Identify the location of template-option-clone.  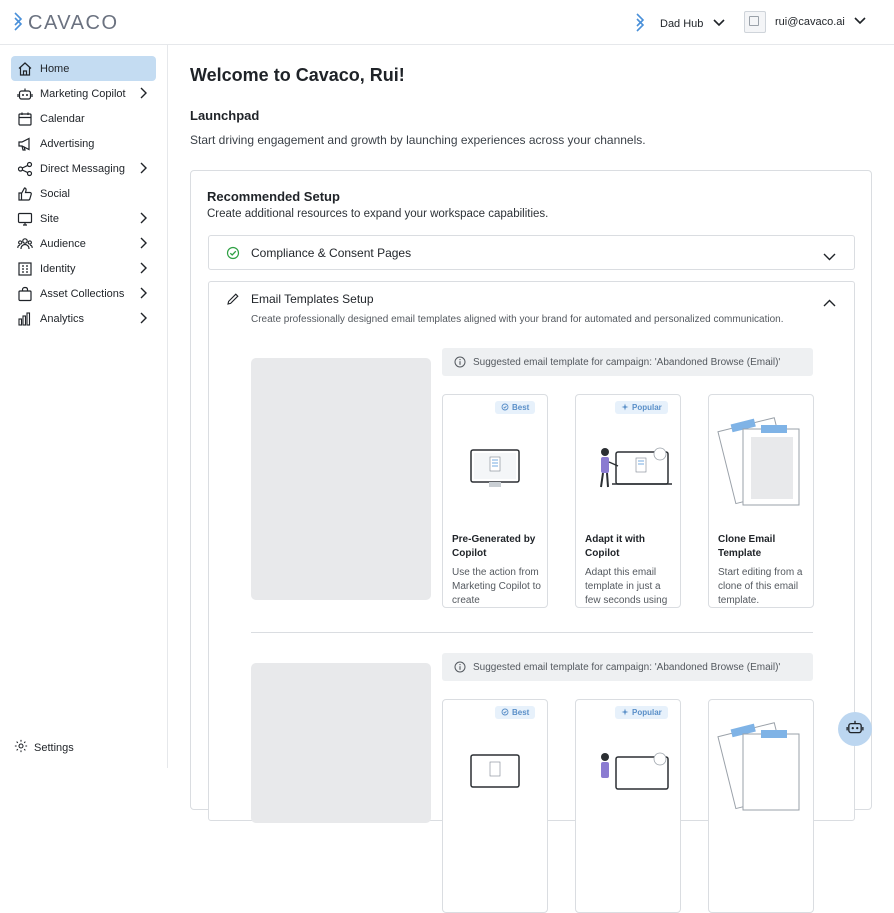
(761, 806).